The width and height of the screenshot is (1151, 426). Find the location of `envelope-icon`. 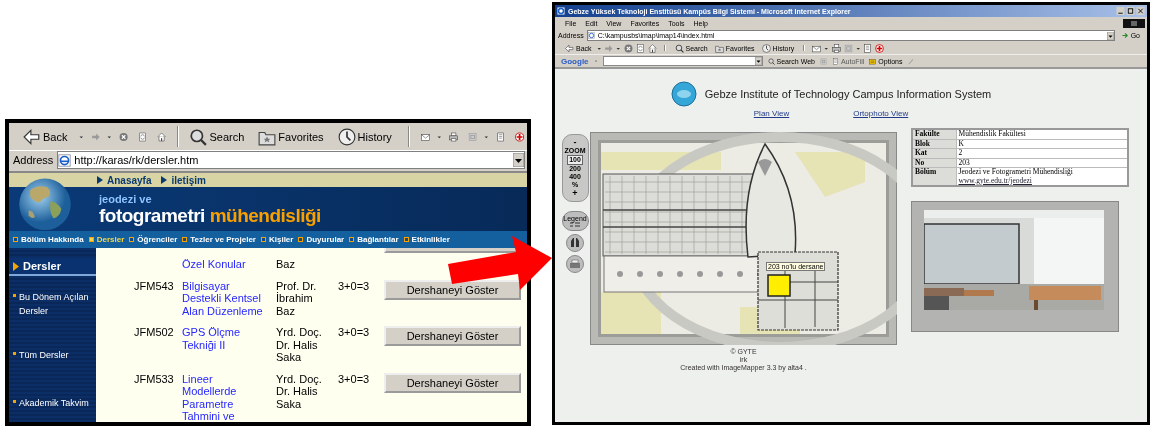

envelope-icon is located at coordinates (817, 48).